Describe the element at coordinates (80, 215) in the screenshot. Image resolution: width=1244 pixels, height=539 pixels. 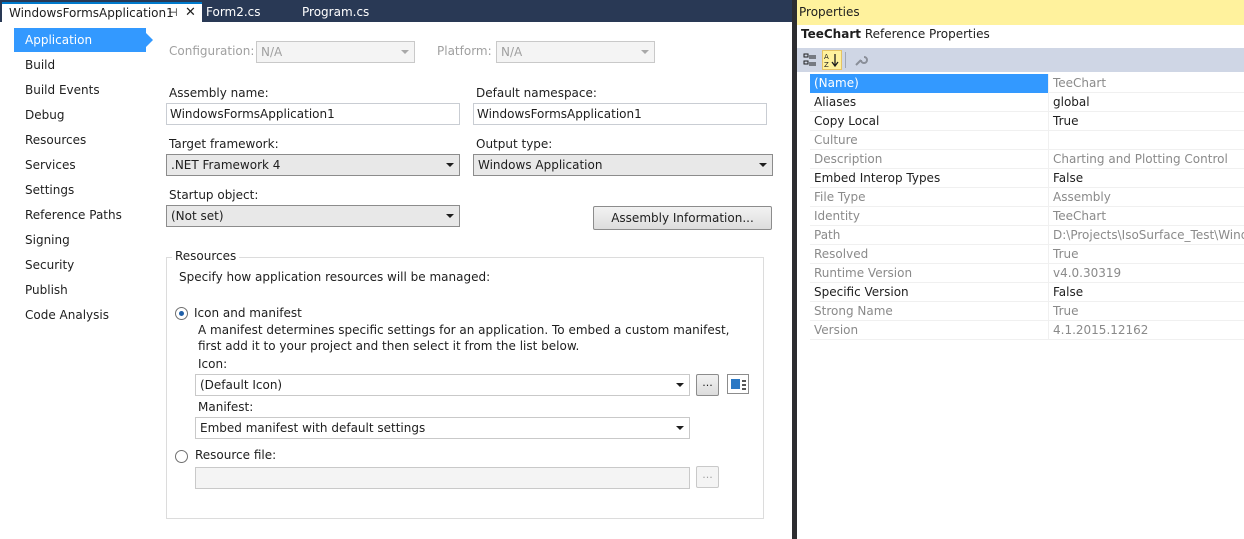
I see `sidebar-item-reference-paths: Reference Paths` at that location.